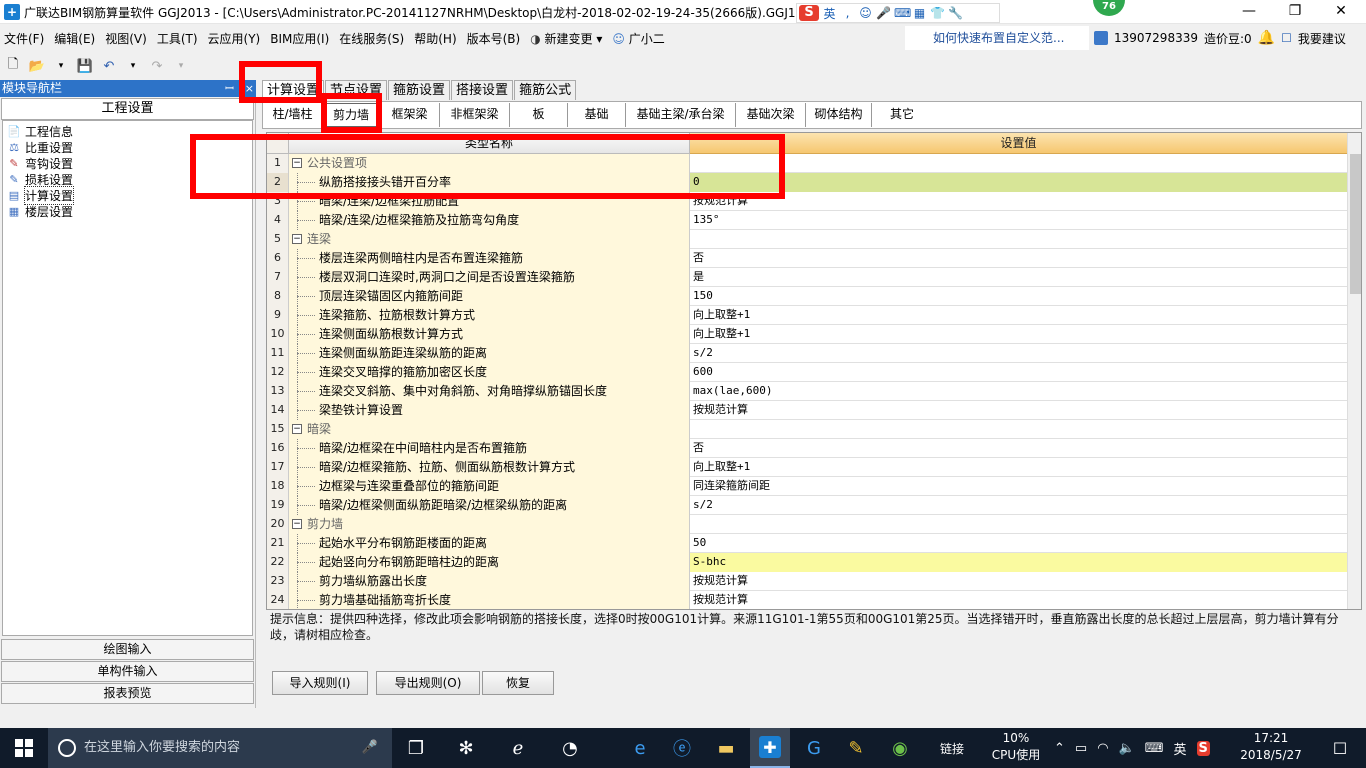 The image size is (1366, 768). What do you see at coordinates (900, 748) in the screenshot?
I see `green-app-icon: ◉` at bounding box center [900, 748].